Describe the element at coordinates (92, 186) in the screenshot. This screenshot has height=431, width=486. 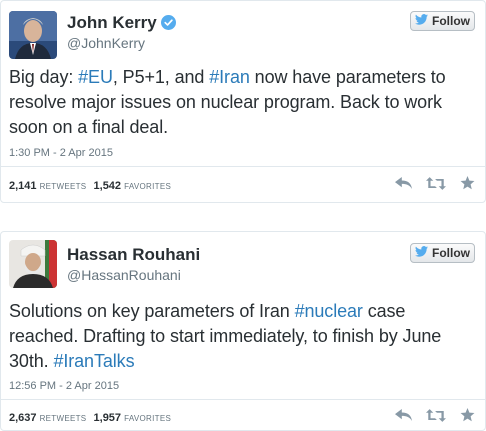
I see `tweet-stats: 2,141 RETWEETS 1,542 FAVORITES` at that location.